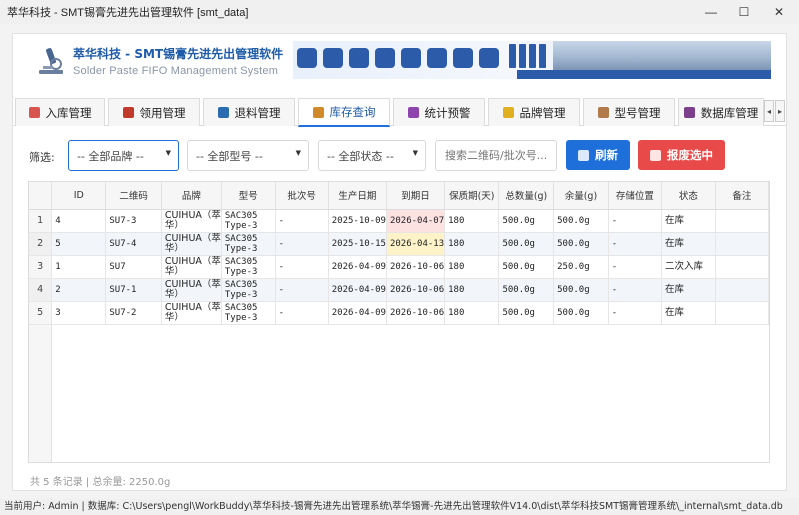 Image resolution: width=799 pixels, height=515 pixels. Describe the element at coordinates (629, 112) in the screenshot. I see `tab-model: 型号管理` at that location.